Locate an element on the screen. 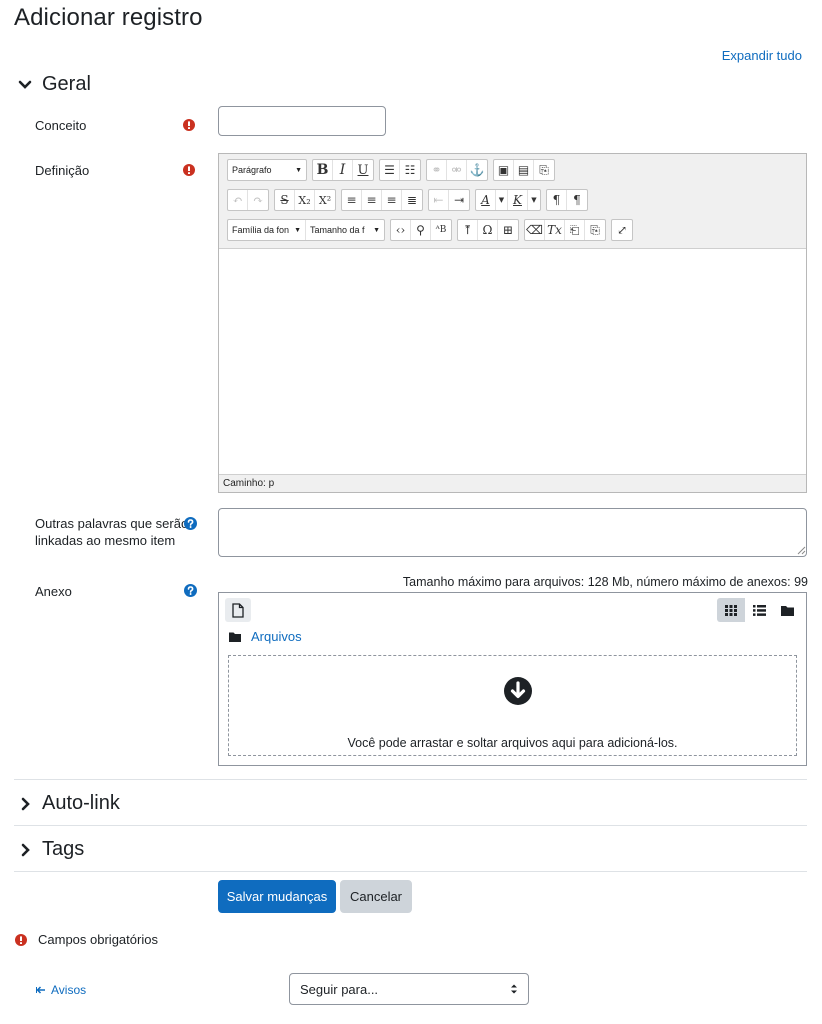 Image resolution: width=822 pixels, height=1024 pixels. html-source-icon: ‹› is located at coordinates (401, 230).